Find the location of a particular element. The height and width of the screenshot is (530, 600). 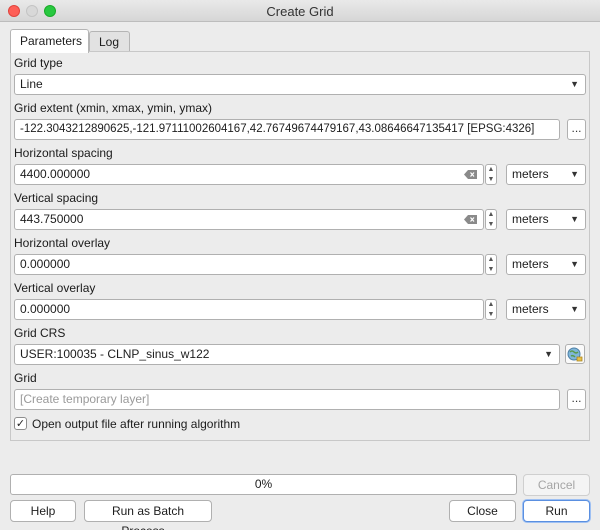

horizontal-spacing-unit-select: meters ▼ is located at coordinates (546, 174).